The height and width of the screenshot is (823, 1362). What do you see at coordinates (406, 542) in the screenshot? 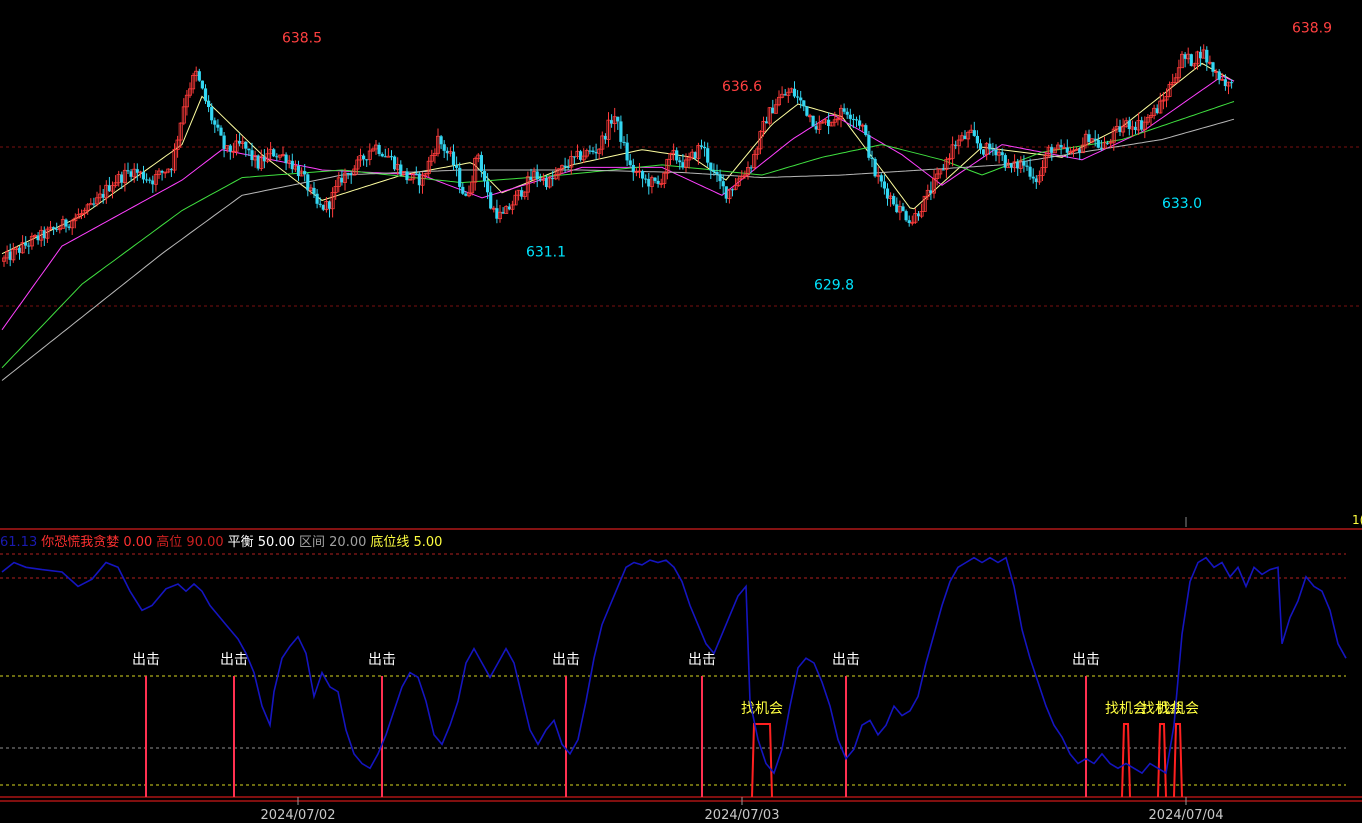
I see `legend-item-6: 底位线 5.00` at bounding box center [406, 542].